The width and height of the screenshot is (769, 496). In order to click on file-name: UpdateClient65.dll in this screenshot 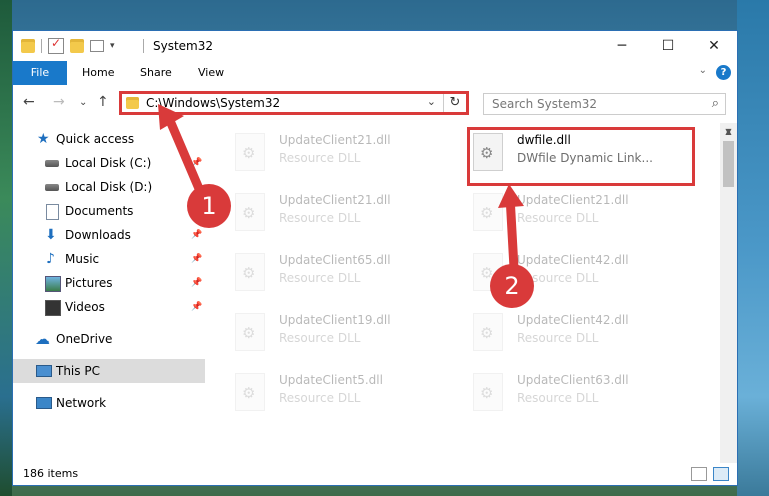, I will do `click(335, 260)`.